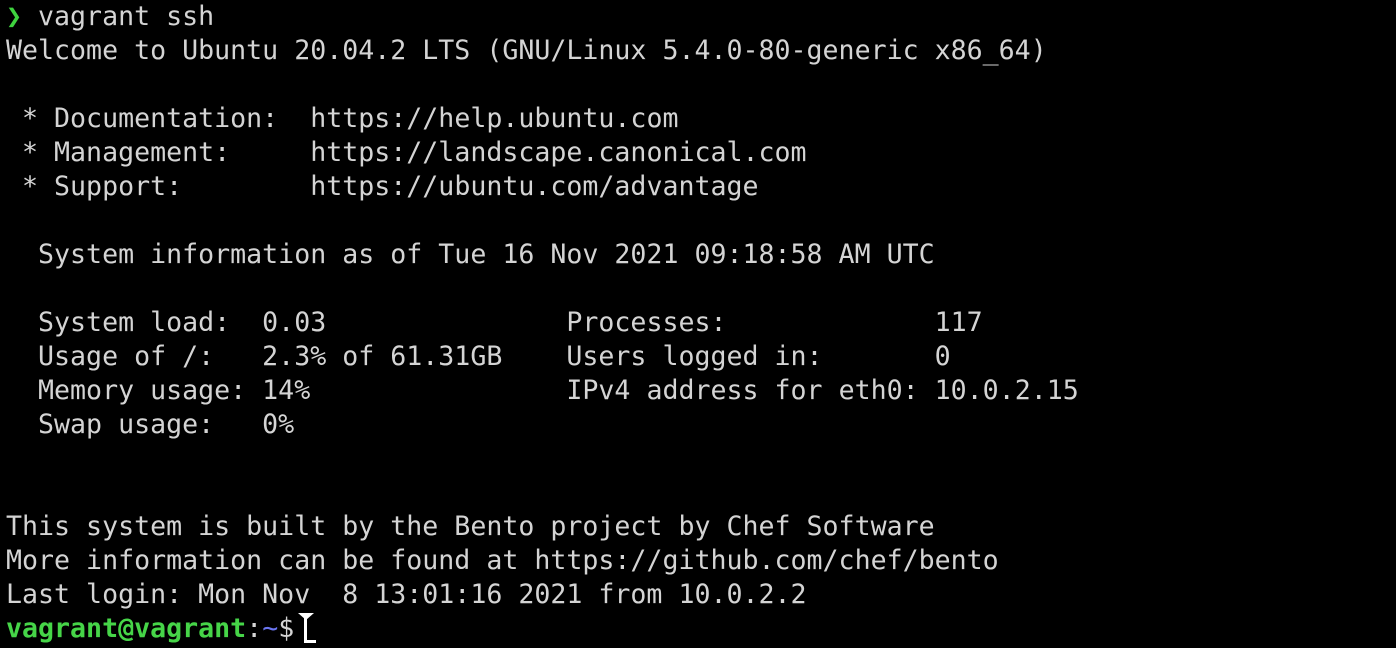 This screenshot has height=648, width=1396. Describe the element at coordinates (158, 152) in the screenshot. I see `link-label: * Management:` at that location.